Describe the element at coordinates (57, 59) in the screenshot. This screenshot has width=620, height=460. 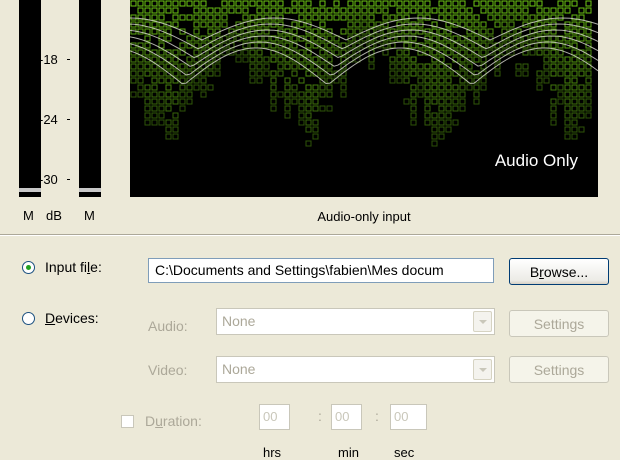
I see `db-scale-label: -18` at that location.